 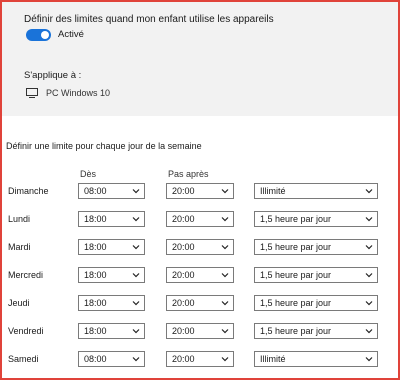 What do you see at coordinates (28, 191) in the screenshot?
I see `day-label: Dimanche` at bounding box center [28, 191].